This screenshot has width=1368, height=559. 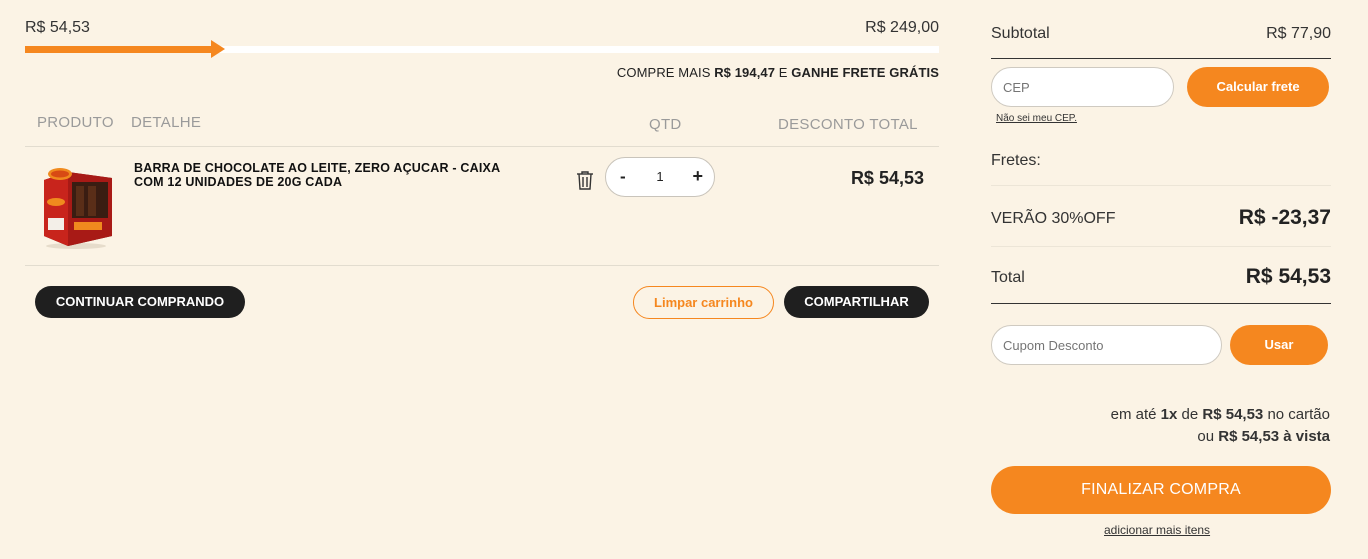 I want to click on discount-label: VERÃO 30%OFF, so click(x=1053, y=218).